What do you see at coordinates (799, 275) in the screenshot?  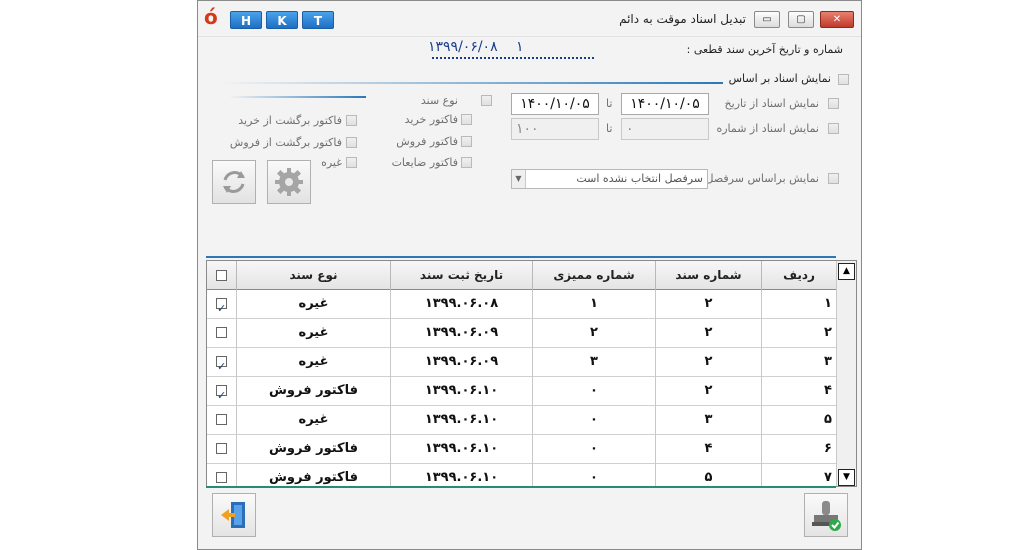 I see `col-row: ردیف` at bounding box center [799, 275].